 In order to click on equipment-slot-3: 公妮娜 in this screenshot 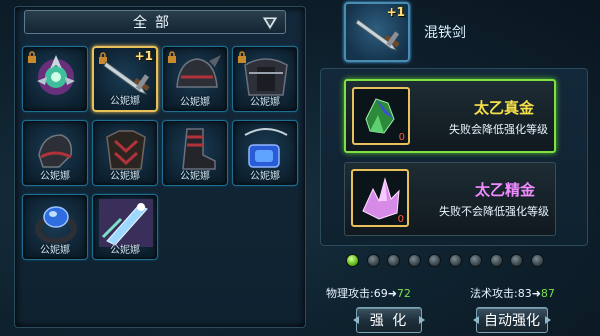, I will do `click(195, 79)`.